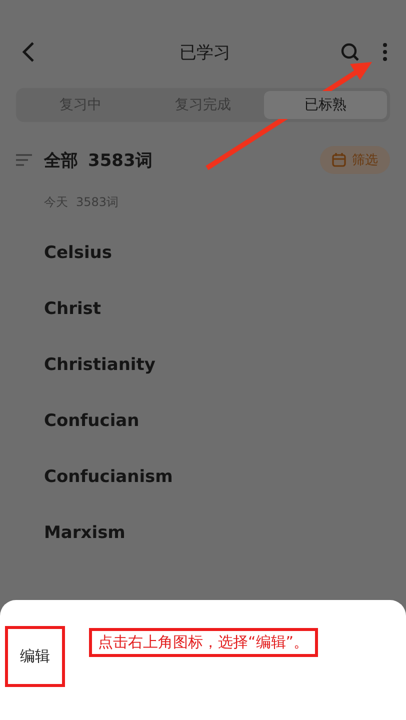 This screenshot has width=406, height=720. I want to click on edit-option: 编辑, so click(35, 656).